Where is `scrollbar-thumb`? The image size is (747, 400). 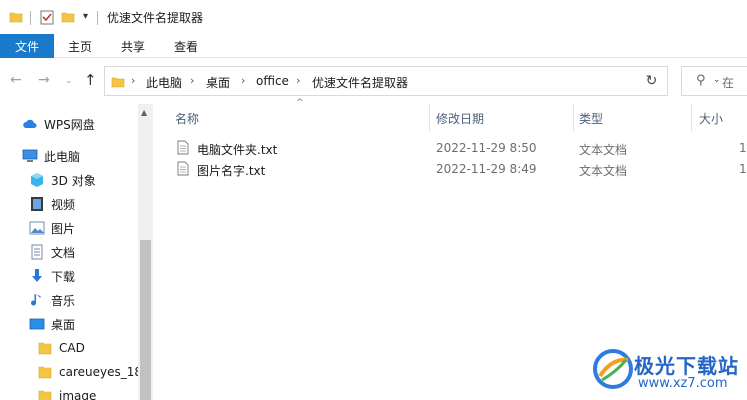 scrollbar-thumb is located at coordinates (145, 320).